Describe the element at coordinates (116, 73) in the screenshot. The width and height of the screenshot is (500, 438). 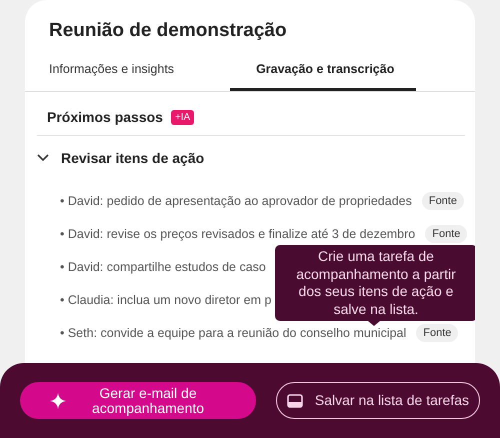
I see `tab: Informações e insights` at that location.